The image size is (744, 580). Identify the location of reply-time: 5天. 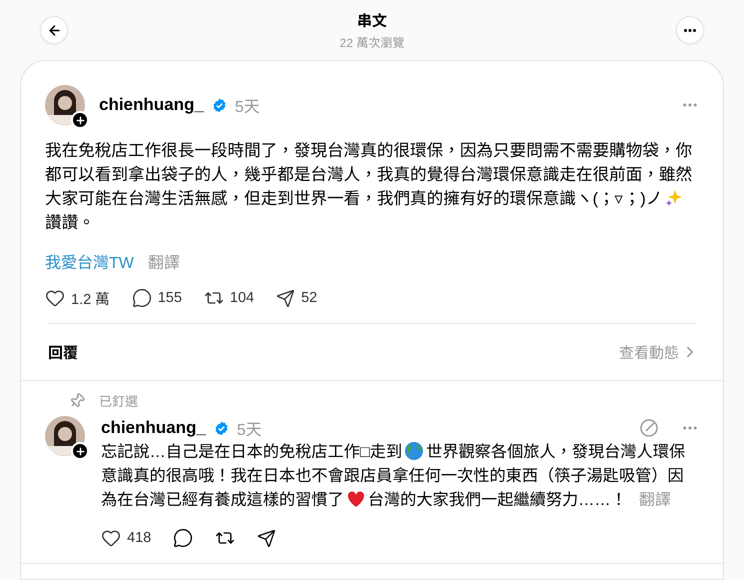
(249, 430).